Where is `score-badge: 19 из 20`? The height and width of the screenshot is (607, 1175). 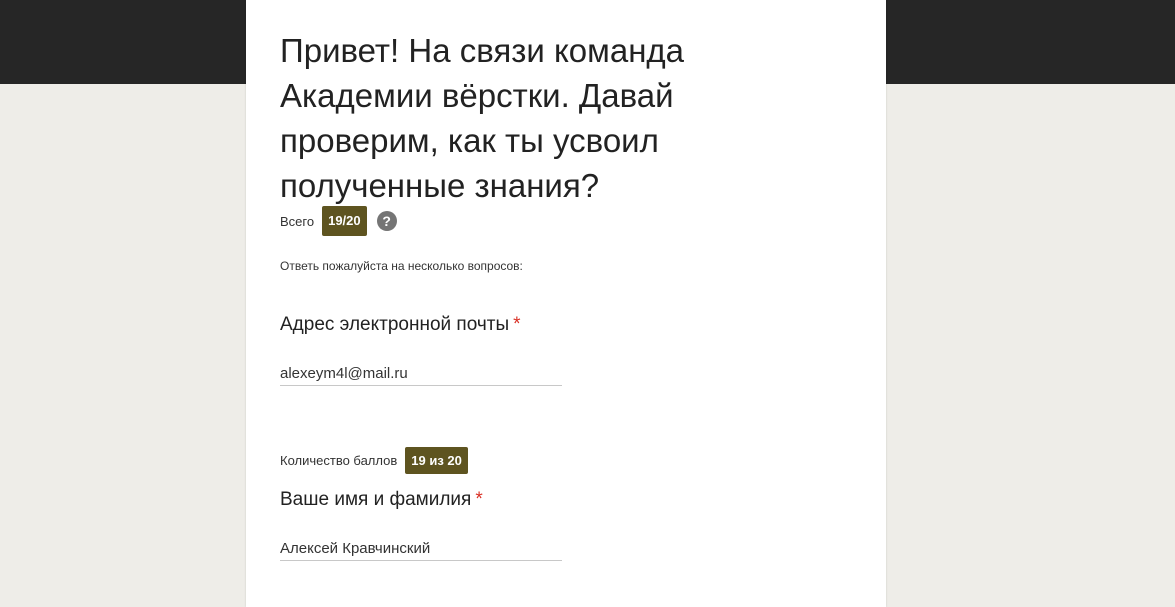
score-badge: 19 из 20 is located at coordinates (436, 460).